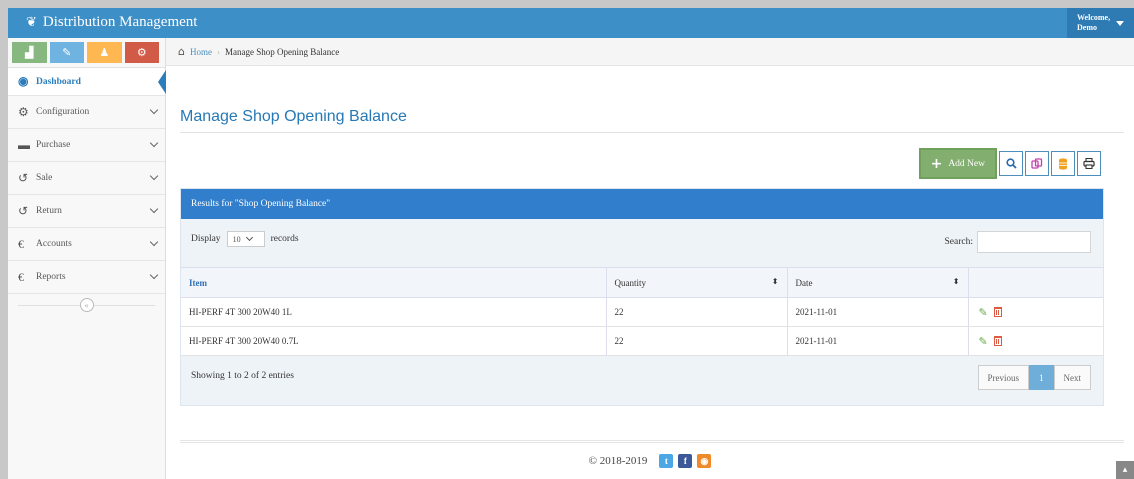 Image resolution: width=1134 pixels, height=479 pixels. I want to click on facebook-icon: f, so click(685, 461).